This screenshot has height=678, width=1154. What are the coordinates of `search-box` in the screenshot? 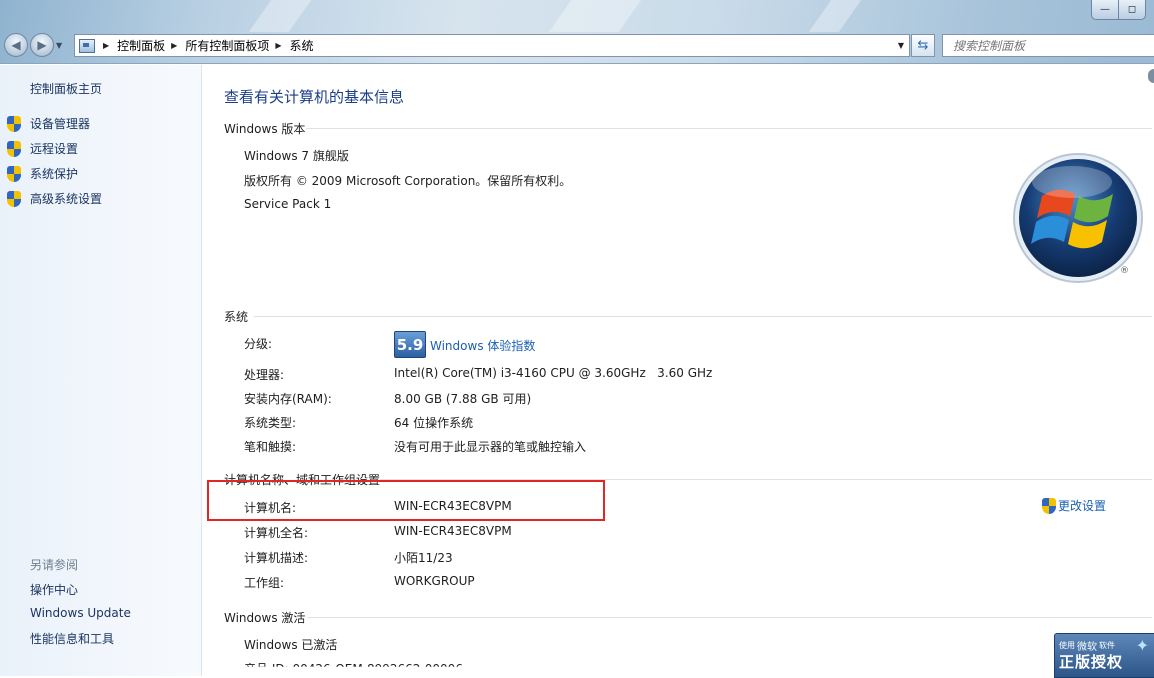 It's located at (1048, 45).